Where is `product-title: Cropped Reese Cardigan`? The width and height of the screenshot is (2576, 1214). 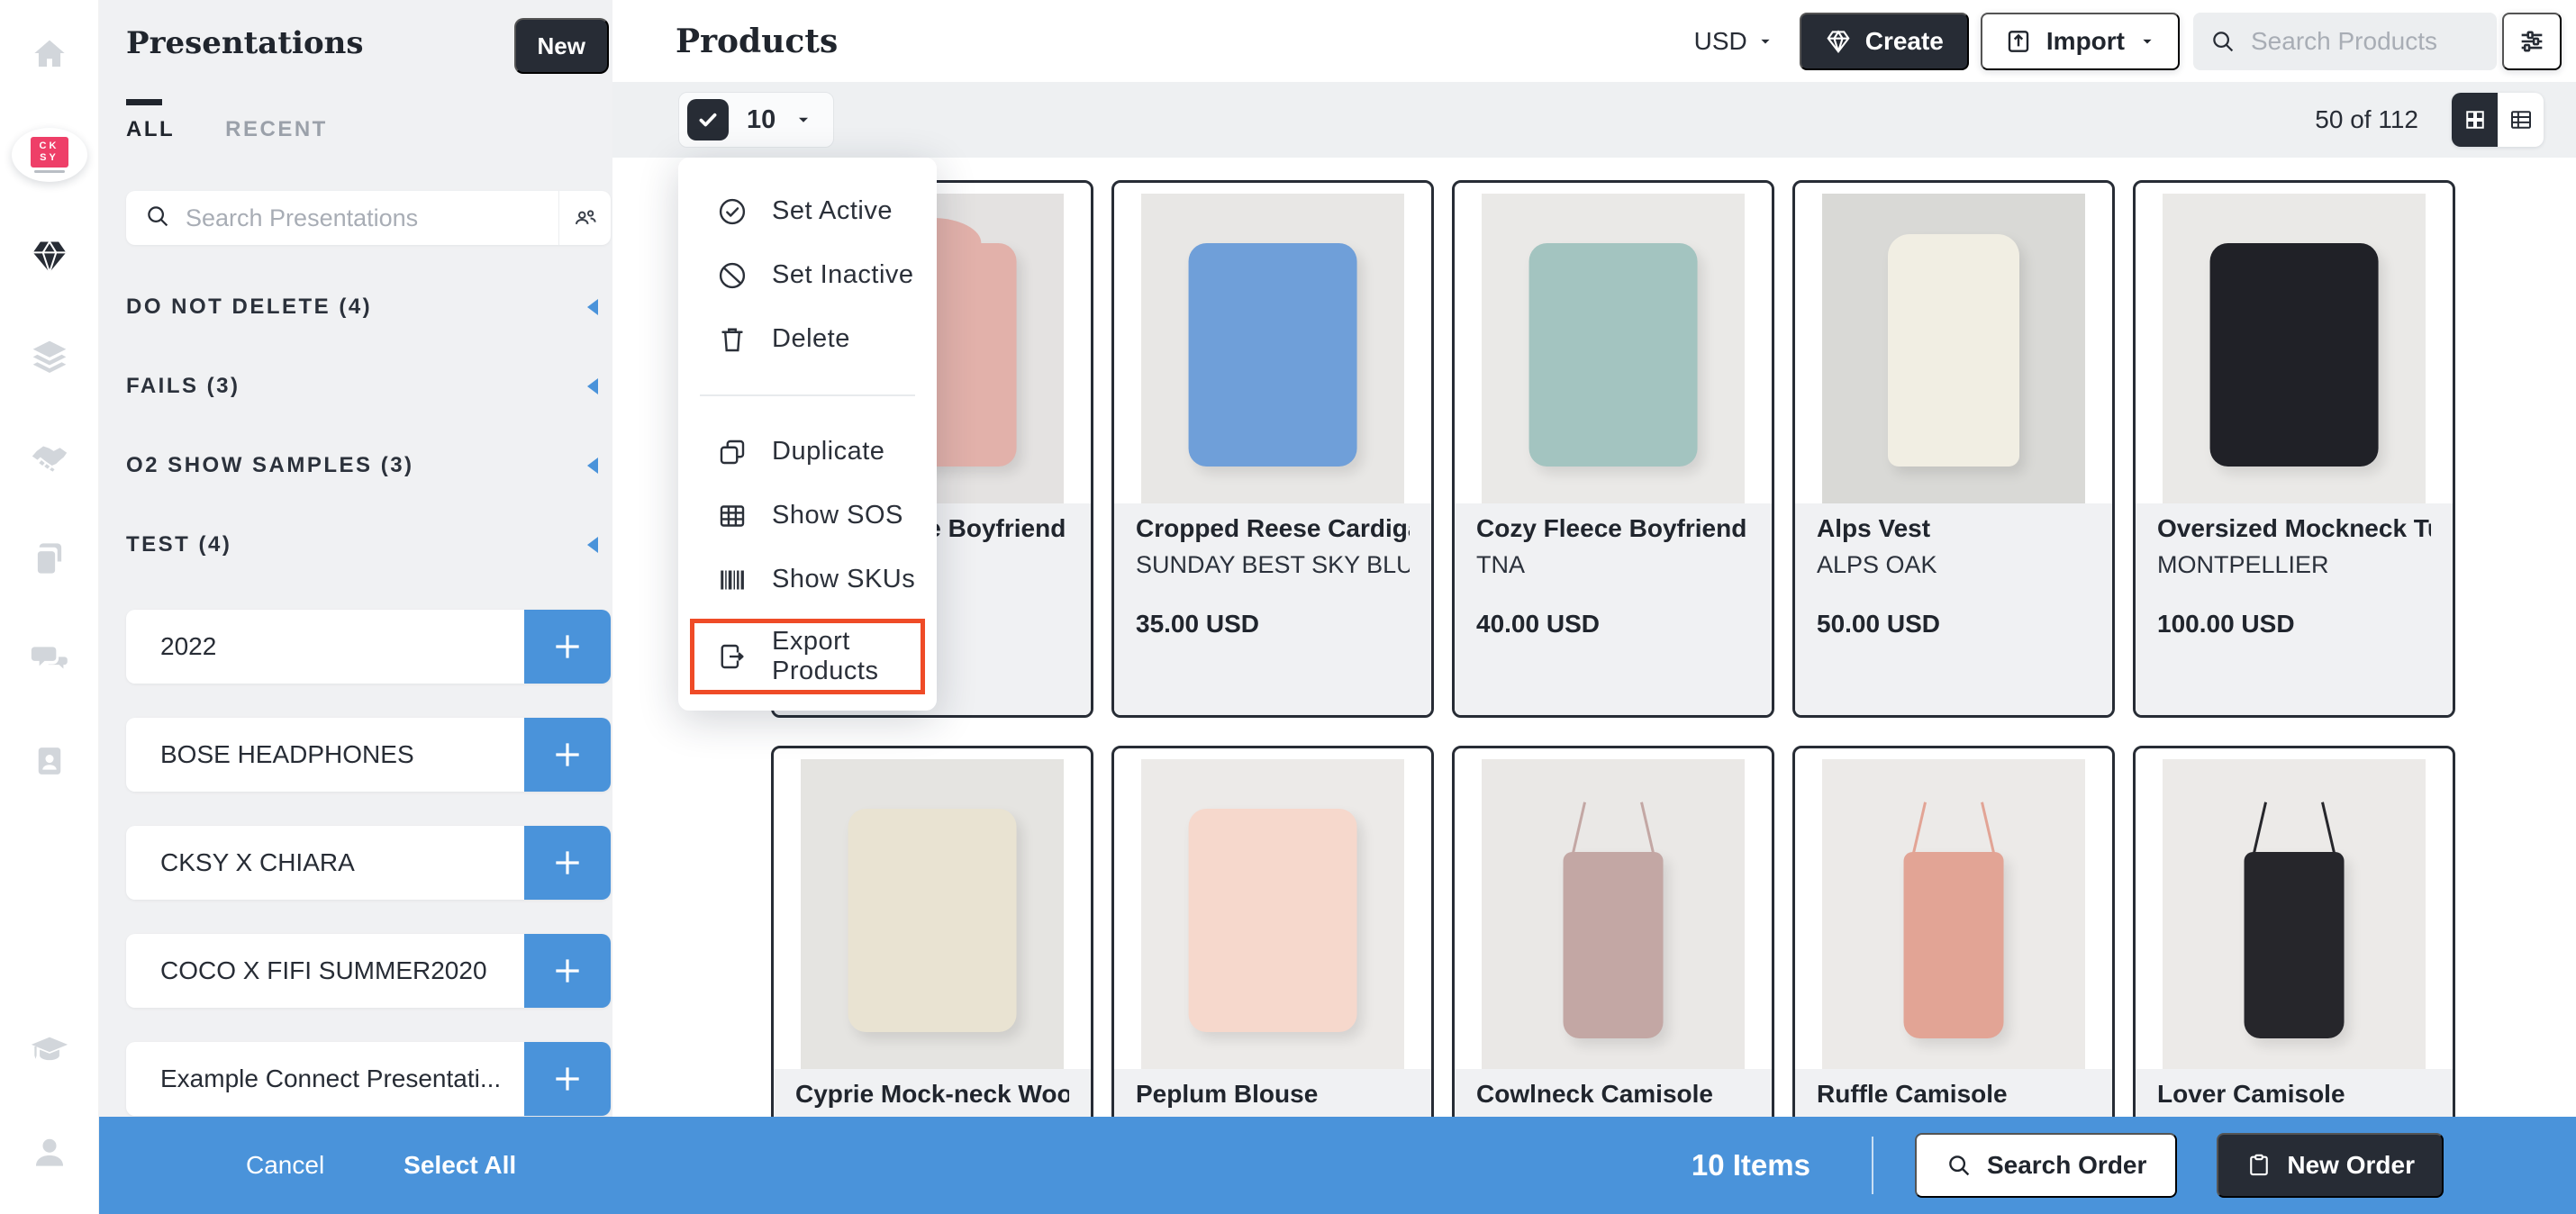
product-title: Cropped Reese Cardigan is located at coordinates (1273, 528).